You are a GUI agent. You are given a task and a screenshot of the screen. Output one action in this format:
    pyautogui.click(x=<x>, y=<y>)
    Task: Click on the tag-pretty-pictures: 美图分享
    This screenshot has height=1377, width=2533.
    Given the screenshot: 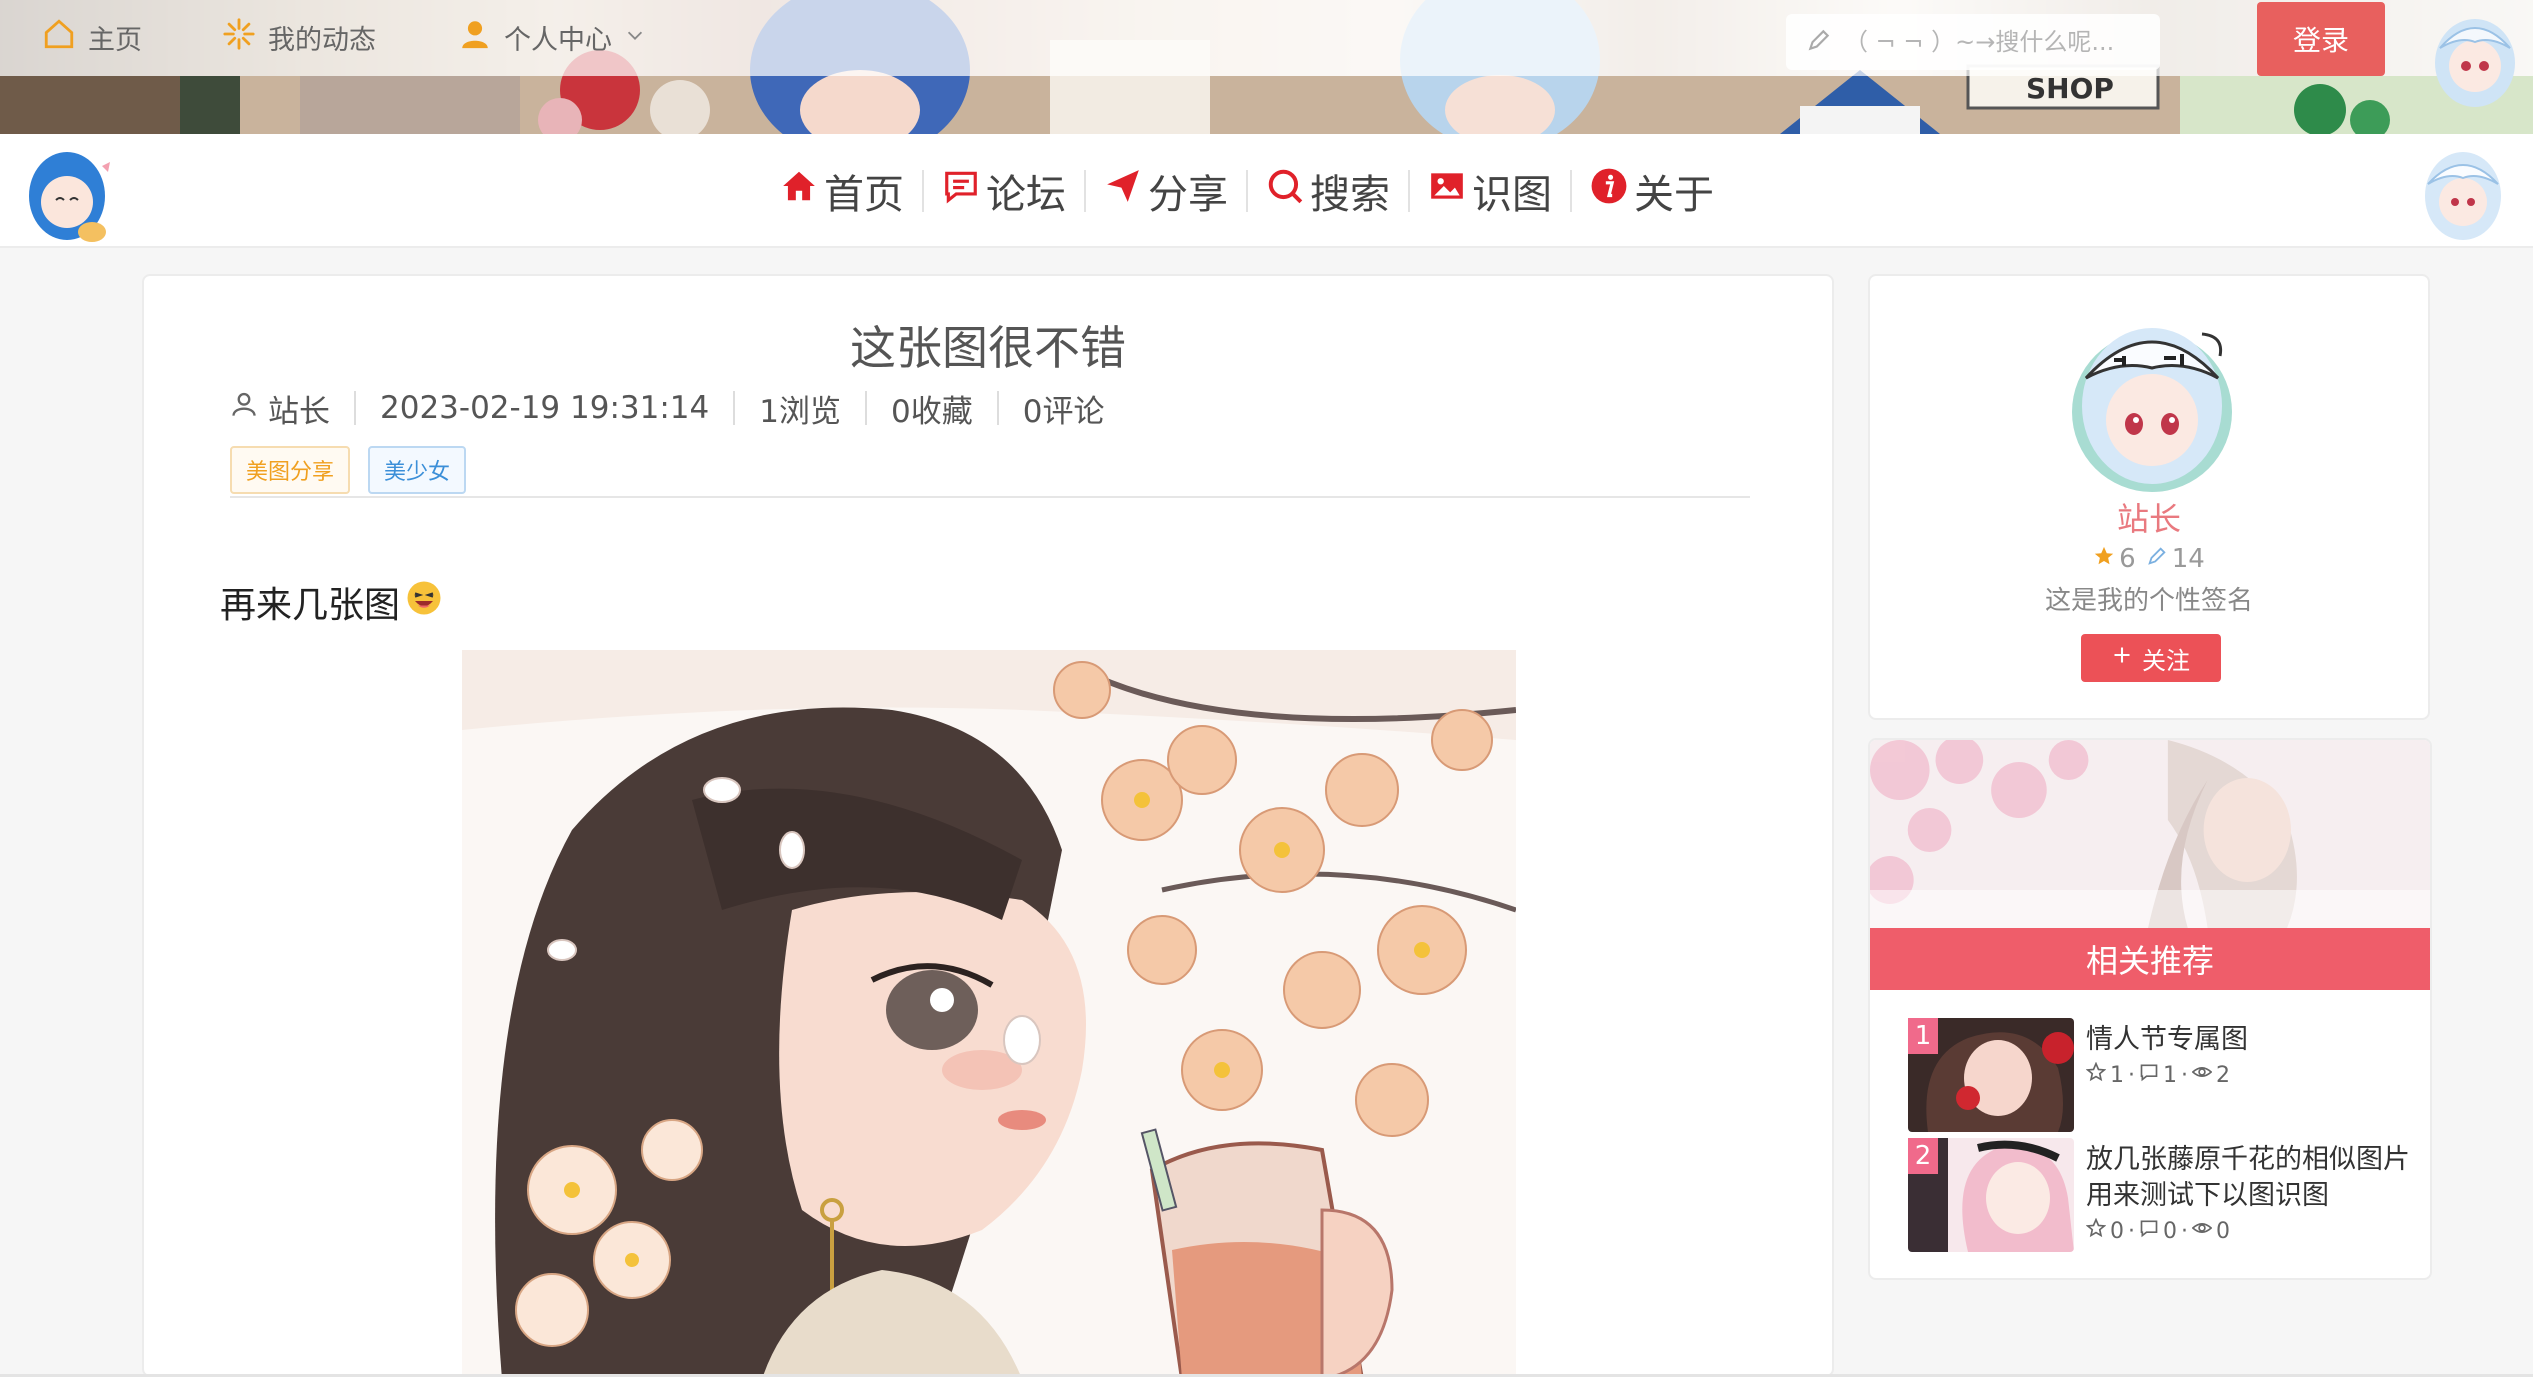 What is the action you would take?
    pyautogui.click(x=290, y=470)
    